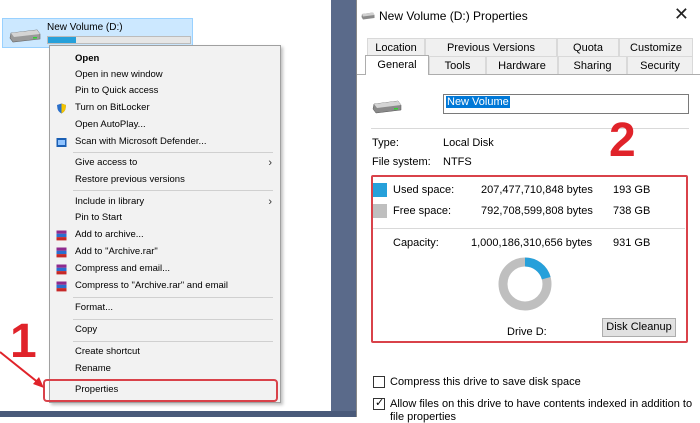 The image size is (700, 423). What do you see at coordinates (537, 190) in the screenshot?
I see `used-space-bytes: 207,477,710,848 bytes` at bounding box center [537, 190].